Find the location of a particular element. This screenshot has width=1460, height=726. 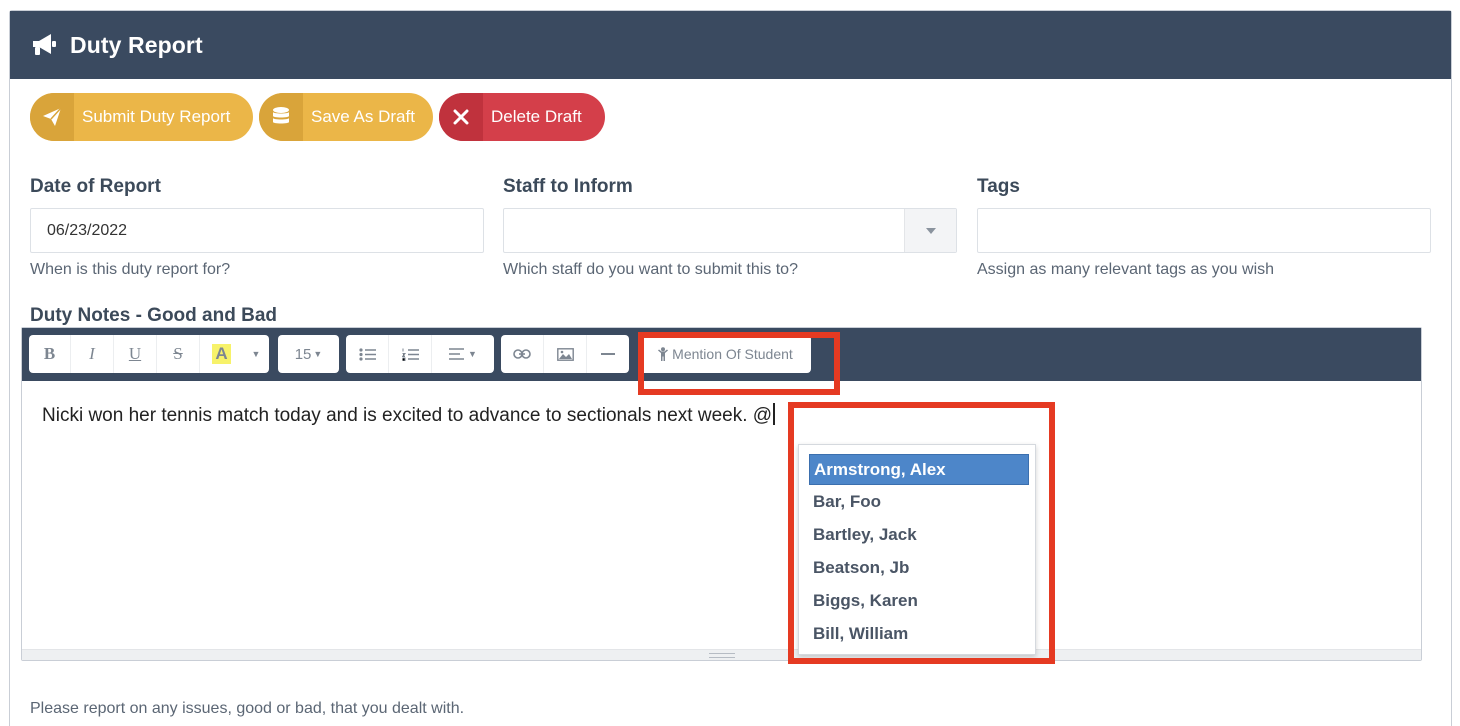

staff-select is located at coordinates (730, 230).